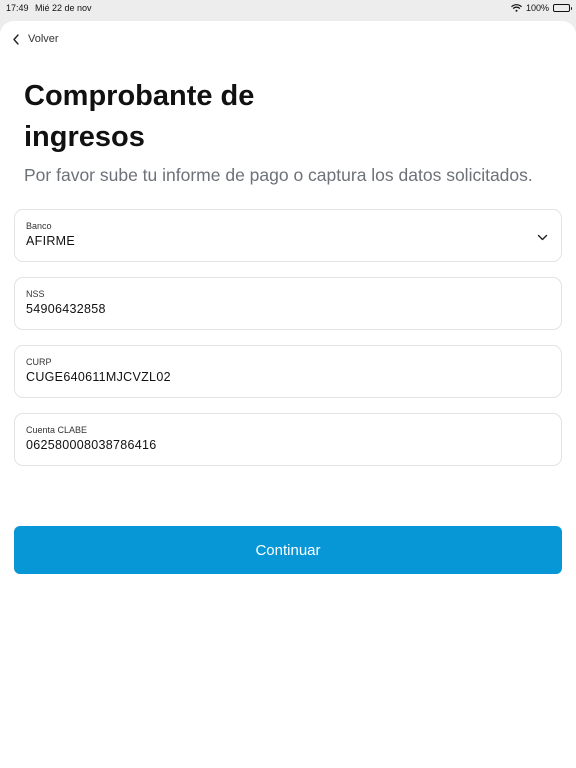  I want to click on back-button: Volver, so click(35, 39).